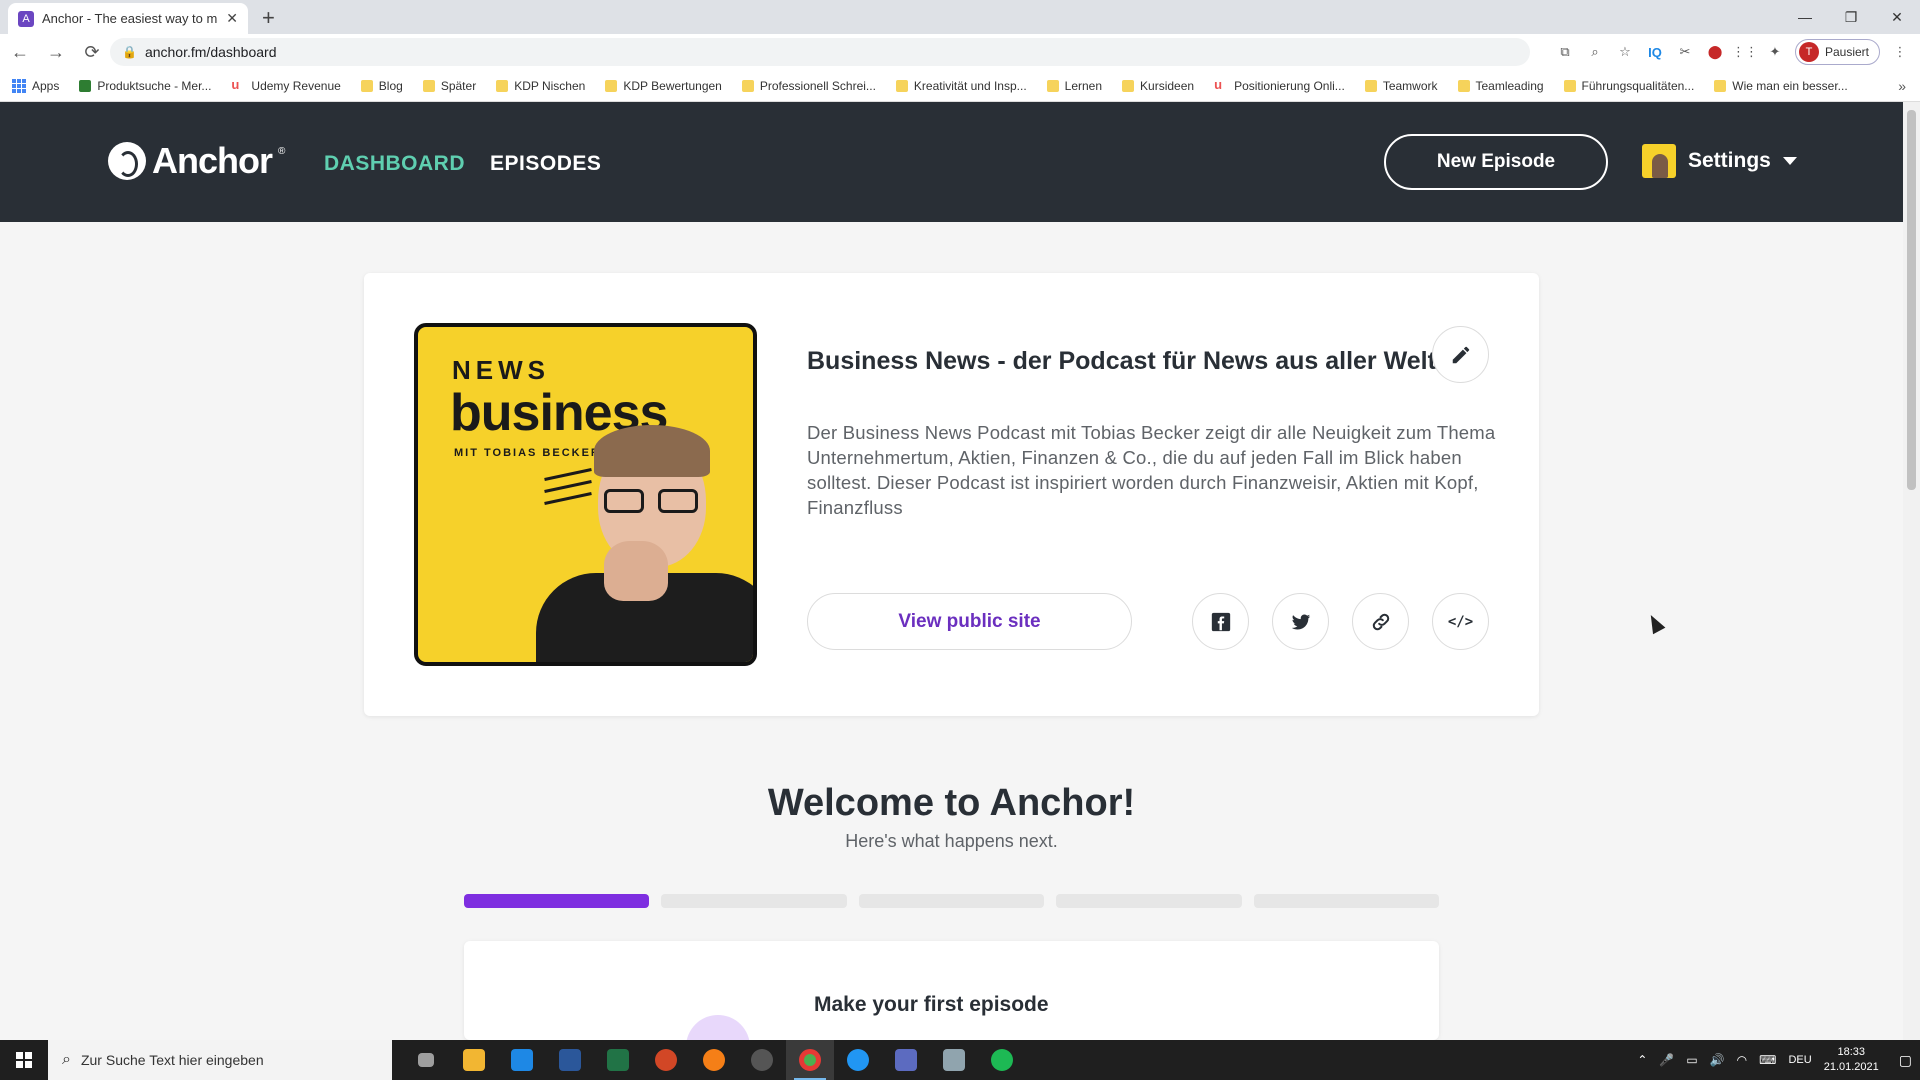 The height and width of the screenshot is (1080, 1920). Describe the element at coordinates (26, 18) in the screenshot. I see `anchor-favicon-icon: A` at that location.